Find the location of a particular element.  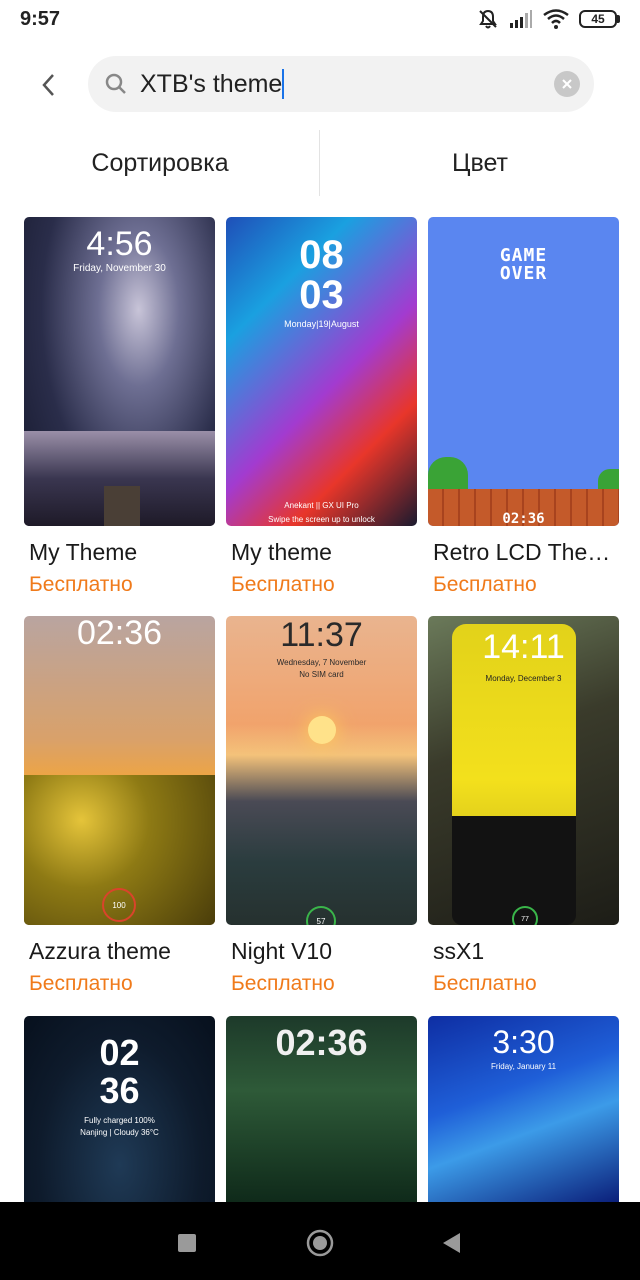

recents-button is located at coordinates (187, 1243).